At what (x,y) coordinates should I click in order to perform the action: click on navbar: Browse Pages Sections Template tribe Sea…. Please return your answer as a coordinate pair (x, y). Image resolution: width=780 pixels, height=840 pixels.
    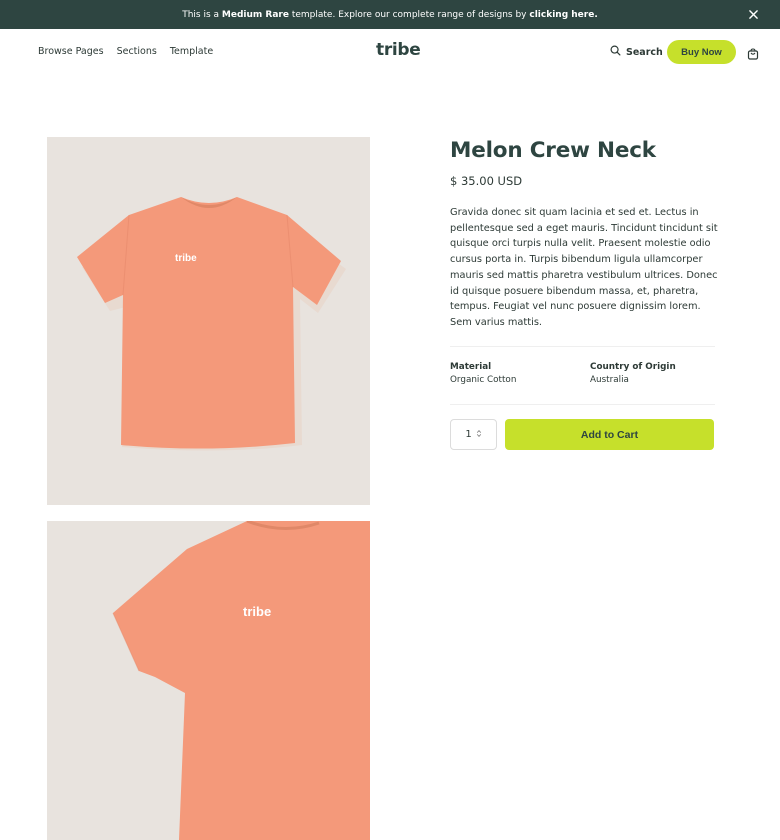
    Looking at the image, I should click on (390, 52).